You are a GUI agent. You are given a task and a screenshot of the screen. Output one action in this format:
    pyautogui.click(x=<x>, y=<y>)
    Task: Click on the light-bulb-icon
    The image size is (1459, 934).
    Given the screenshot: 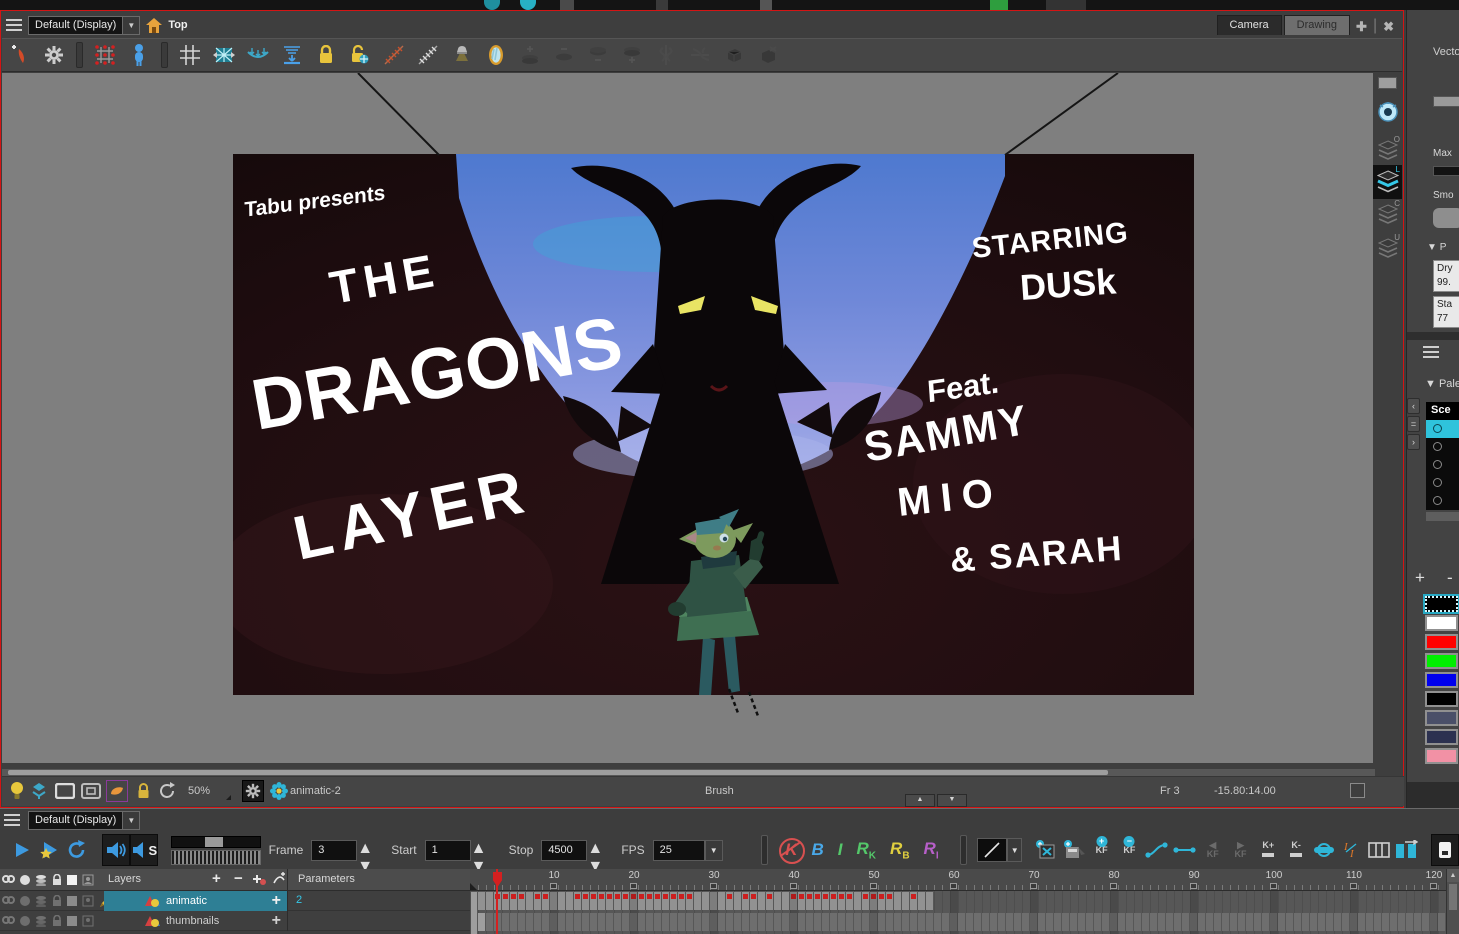 What is the action you would take?
    pyautogui.click(x=17, y=791)
    